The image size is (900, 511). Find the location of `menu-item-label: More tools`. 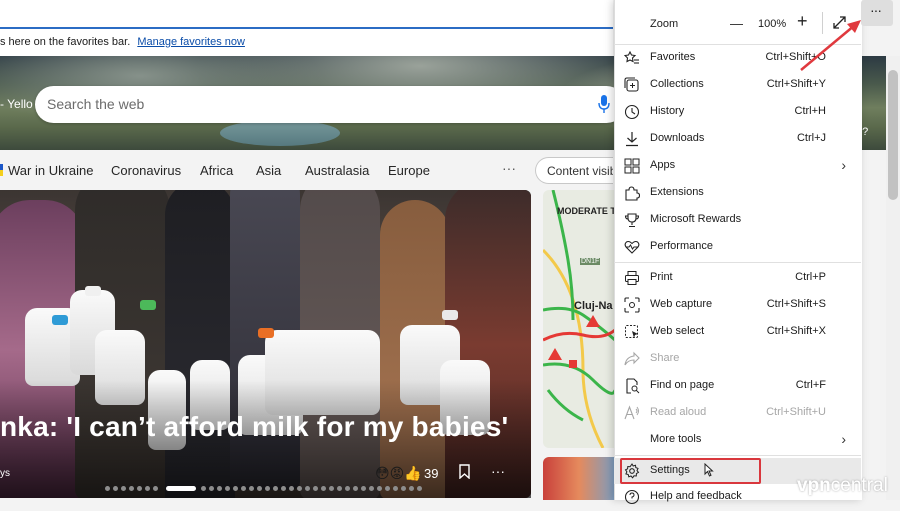

menu-item-label: More tools is located at coordinates (676, 439).